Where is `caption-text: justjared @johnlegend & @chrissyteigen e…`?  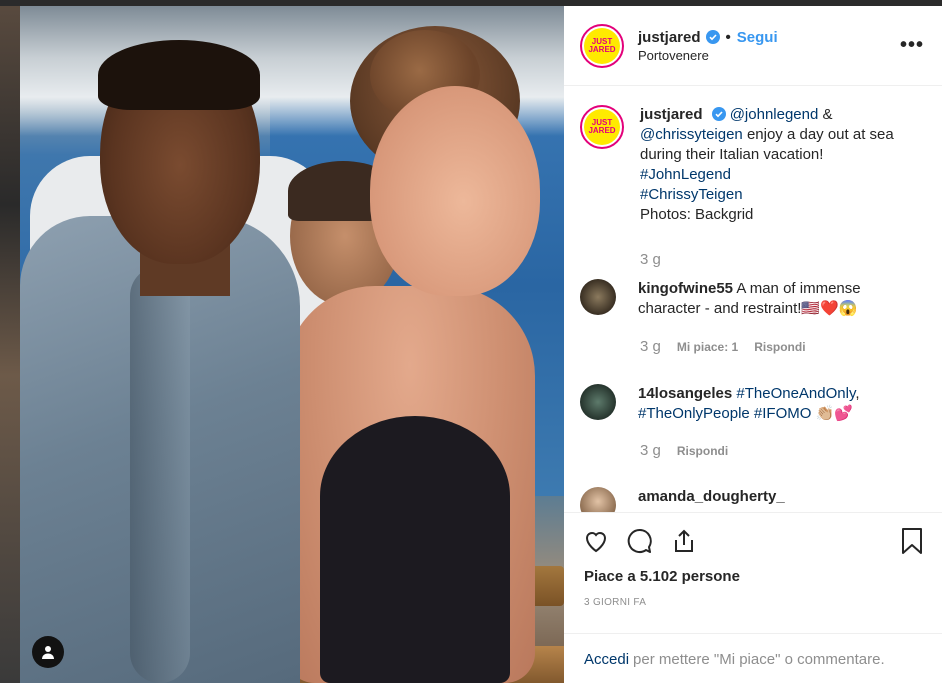 caption-text: justjared @johnlegend & @chrissyteigen e… is located at coordinates (767, 164).